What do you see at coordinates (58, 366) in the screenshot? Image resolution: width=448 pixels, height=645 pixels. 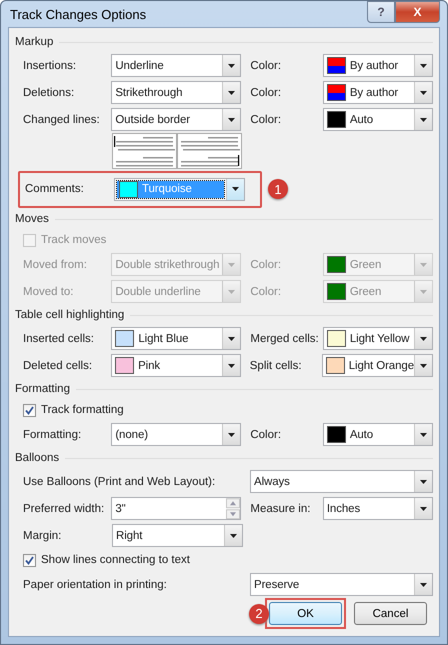 I see `field-label: Deleted cells:` at bounding box center [58, 366].